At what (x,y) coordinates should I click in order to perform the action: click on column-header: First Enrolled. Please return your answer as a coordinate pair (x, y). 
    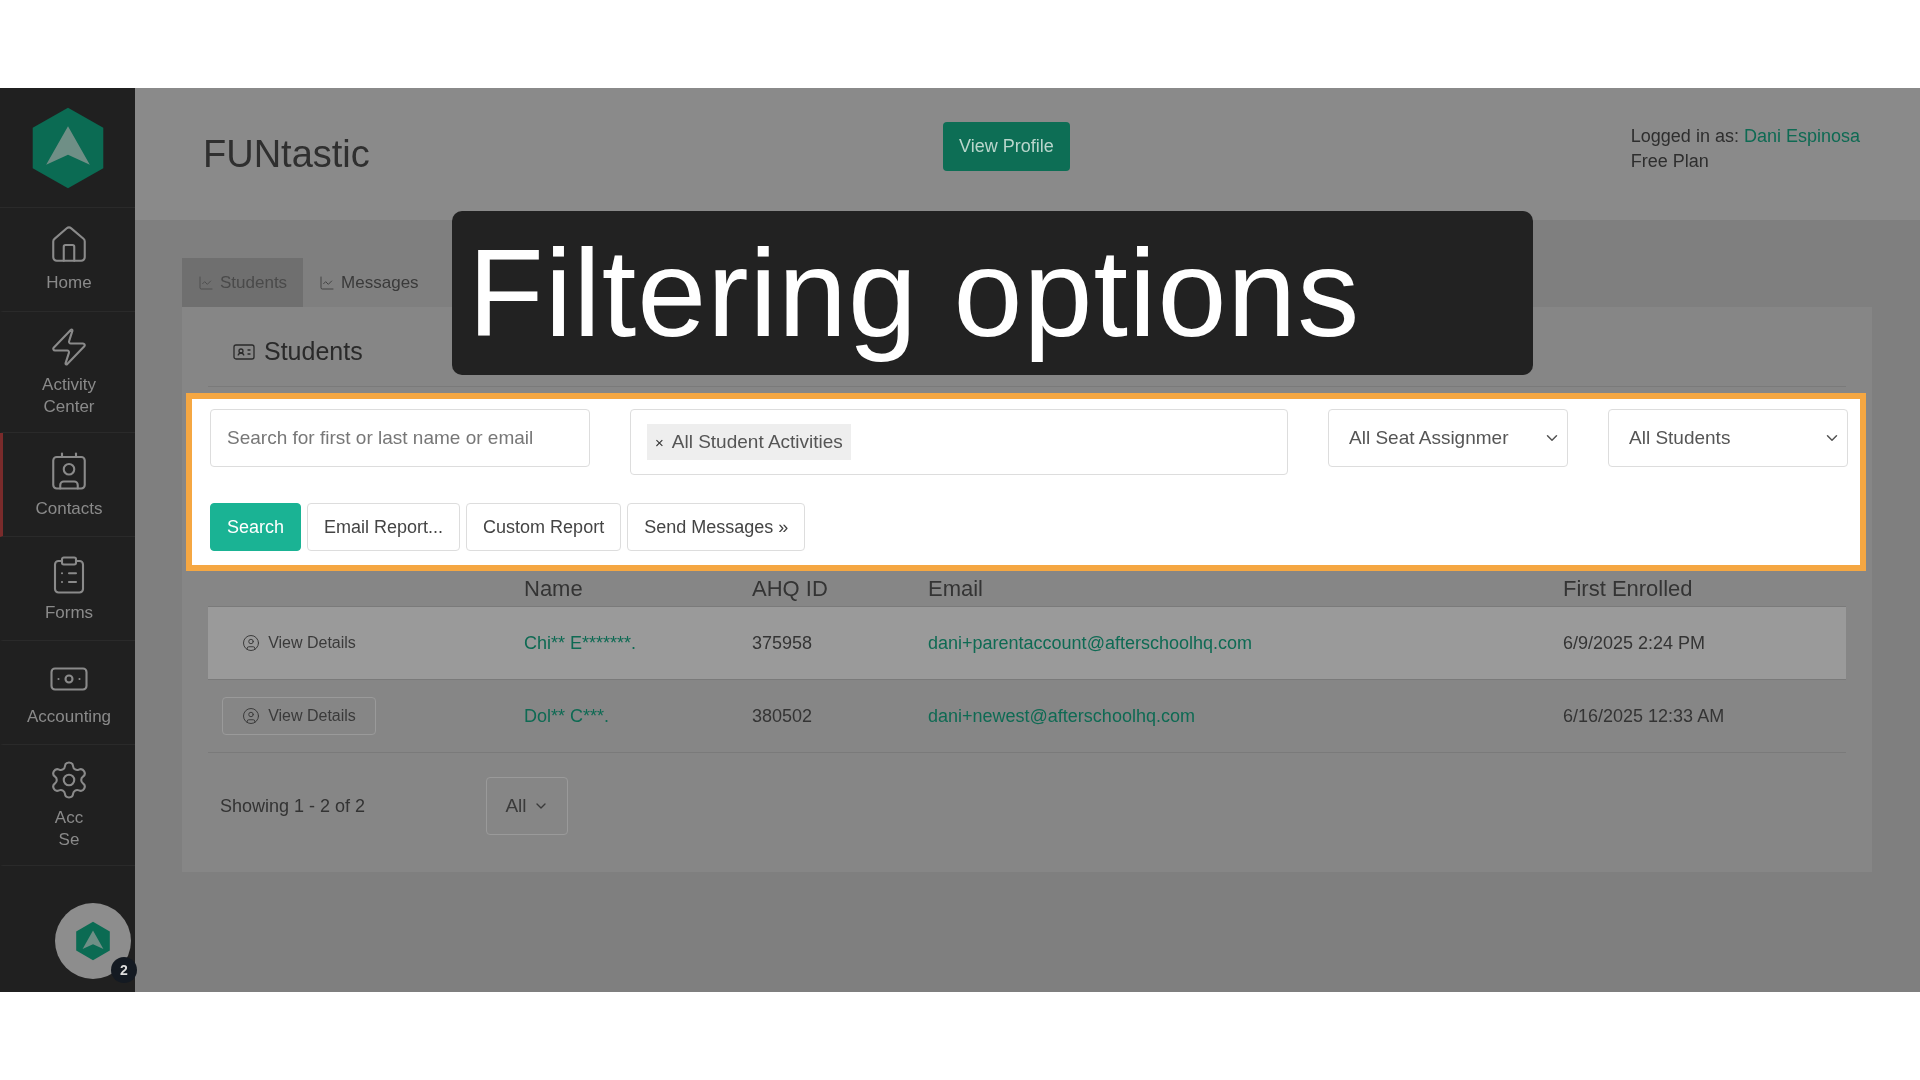
    Looking at the image, I should click on (1628, 588).